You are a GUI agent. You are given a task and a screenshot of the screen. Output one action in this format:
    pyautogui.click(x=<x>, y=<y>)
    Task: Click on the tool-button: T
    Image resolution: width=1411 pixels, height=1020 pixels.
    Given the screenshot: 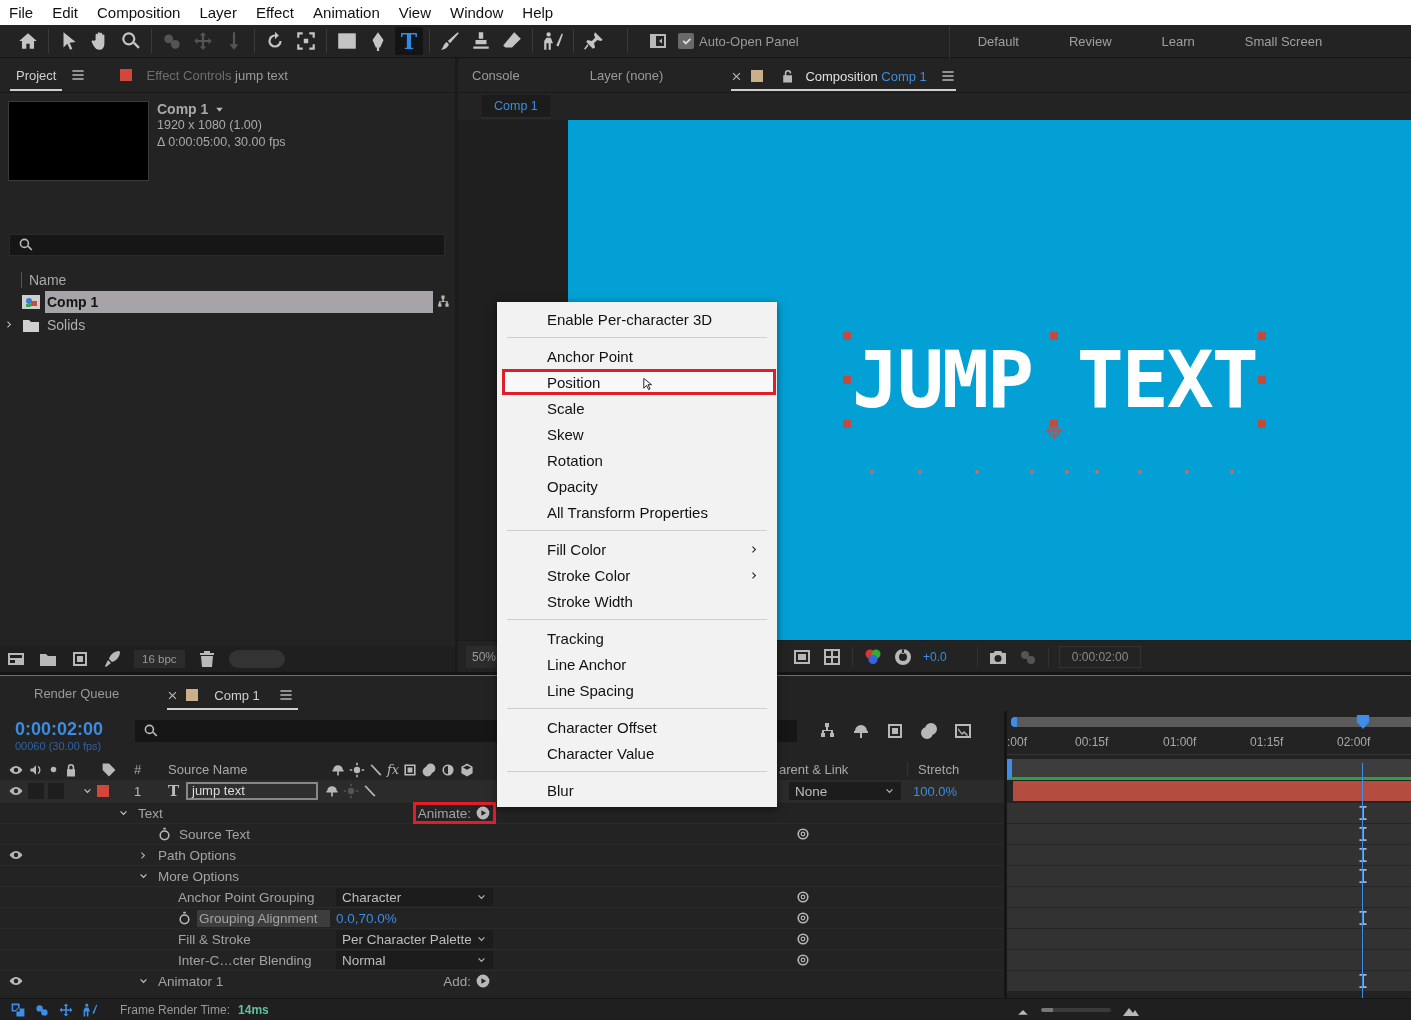 What is the action you would take?
    pyautogui.click(x=409, y=41)
    